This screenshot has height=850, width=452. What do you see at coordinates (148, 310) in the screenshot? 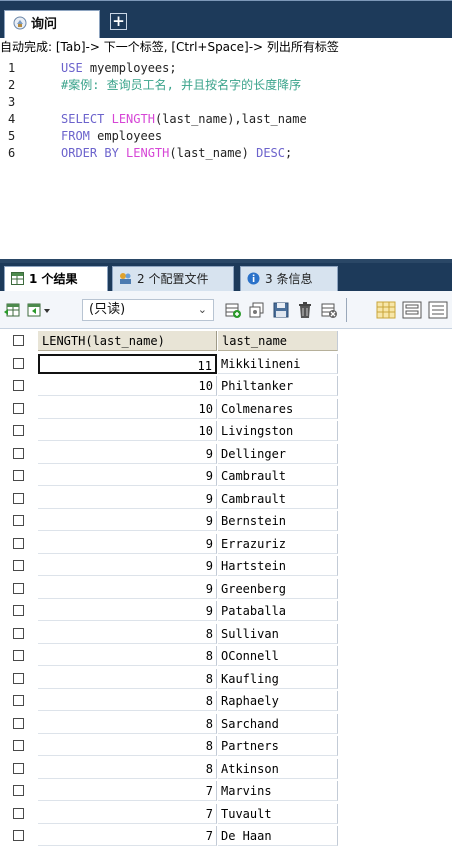
I see `readonly-select: (只读) ⌄` at bounding box center [148, 310].